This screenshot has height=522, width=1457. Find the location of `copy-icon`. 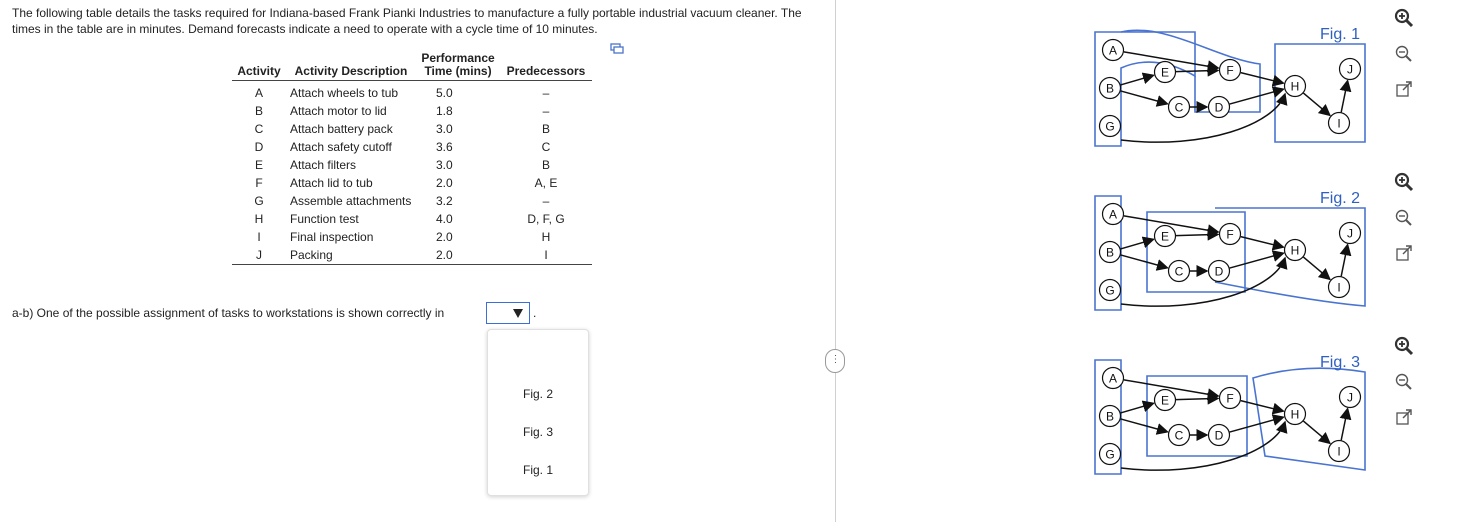

copy-icon is located at coordinates (617, 49).